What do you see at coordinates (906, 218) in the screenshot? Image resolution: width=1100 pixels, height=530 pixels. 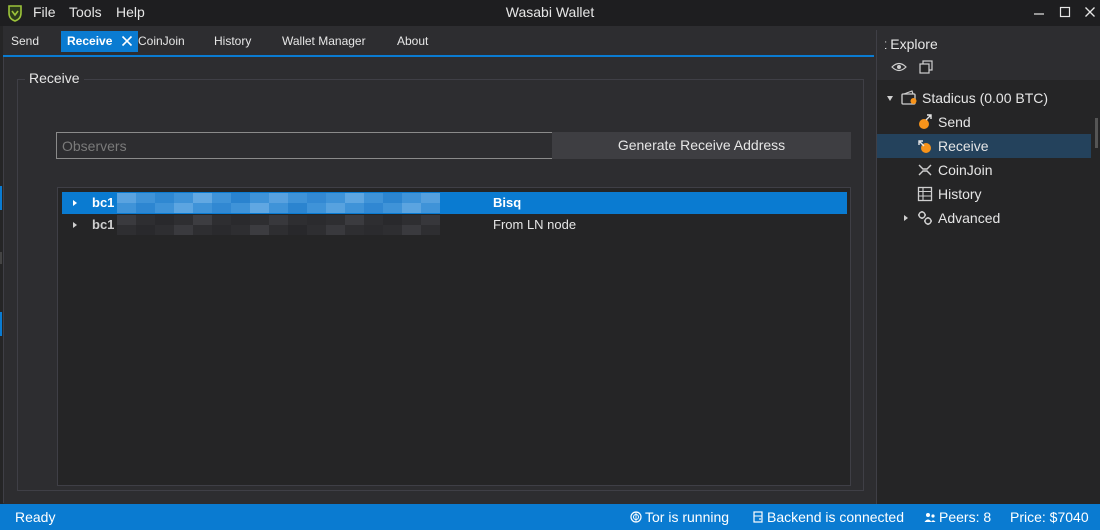 I see `collapsed-arrow-icon` at bounding box center [906, 218].